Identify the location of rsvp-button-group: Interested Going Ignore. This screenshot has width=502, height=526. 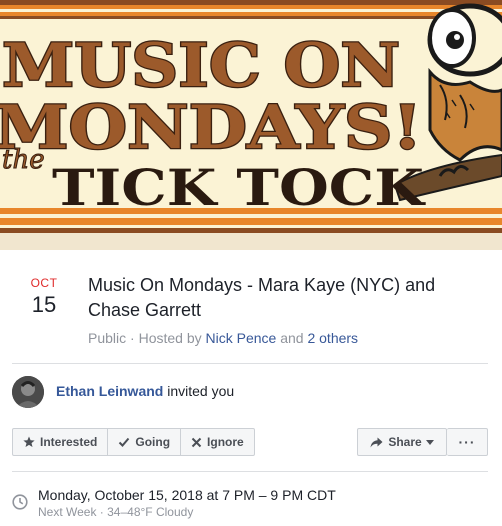
(133, 442).